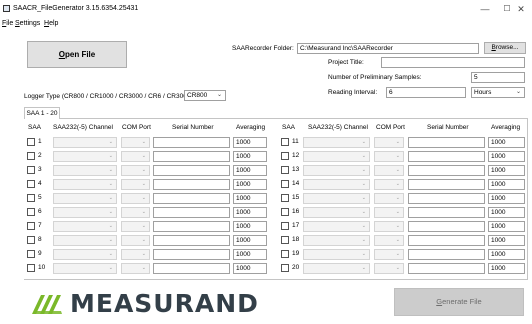  Describe the element at coordinates (27, 23) in the screenshot. I see `menu-settings: Settings` at that location.